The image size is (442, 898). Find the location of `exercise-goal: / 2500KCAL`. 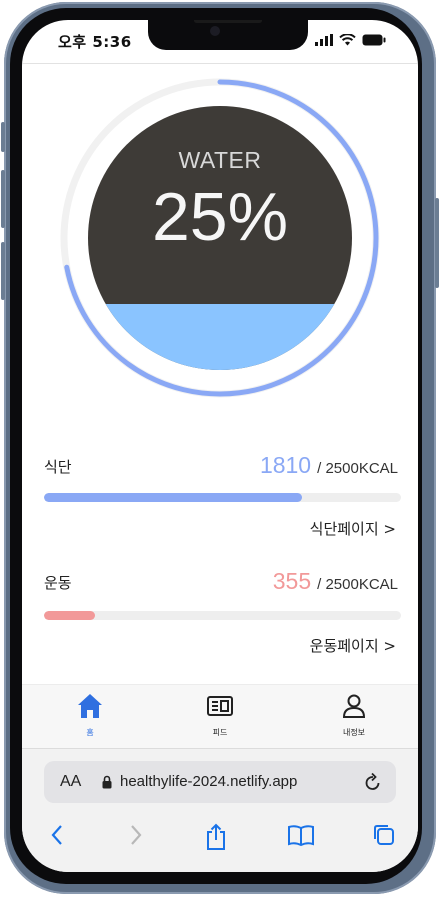

exercise-goal: / 2500KCAL is located at coordinates (357, 584).